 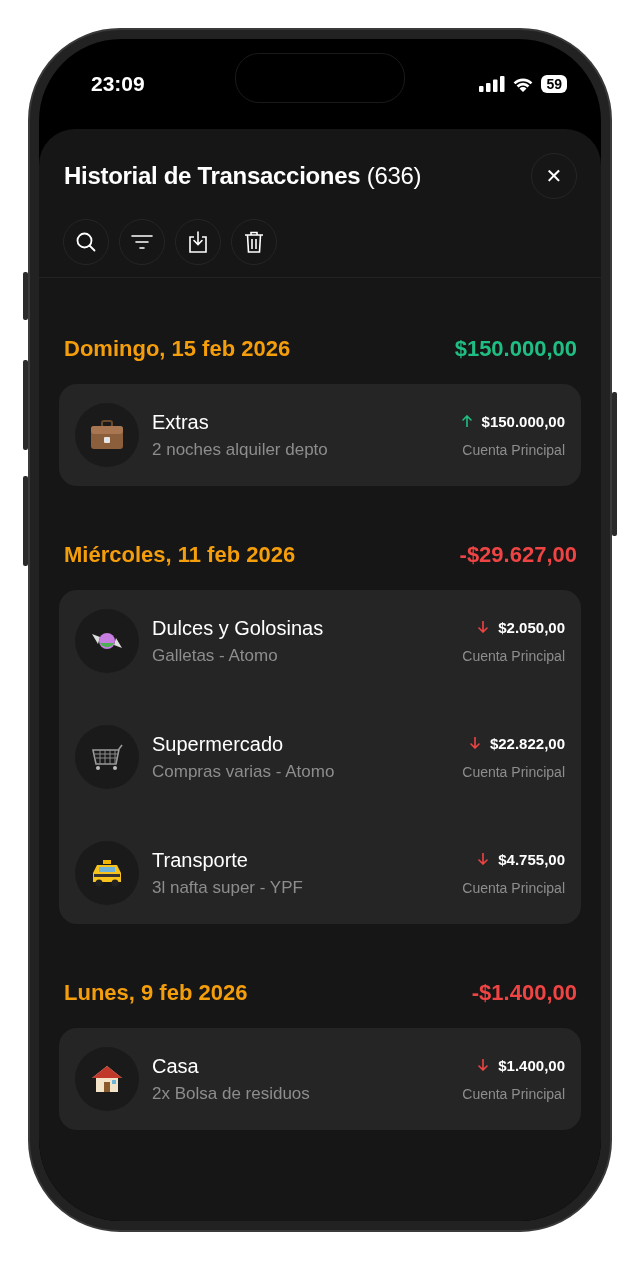 I want to click on transaction-amount: $4.755,00, so click(x=531, y=859).